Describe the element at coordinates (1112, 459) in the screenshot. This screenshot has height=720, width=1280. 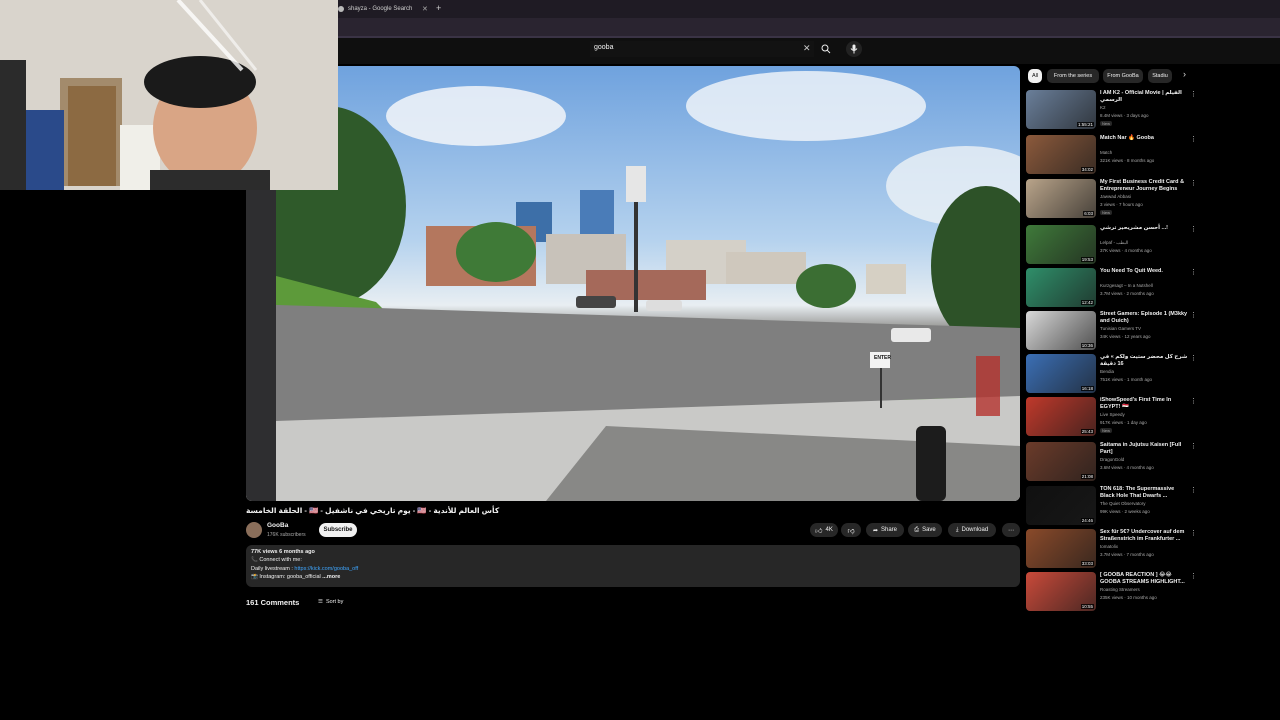
I see `recommendation-channel: DragonGold` at that location.